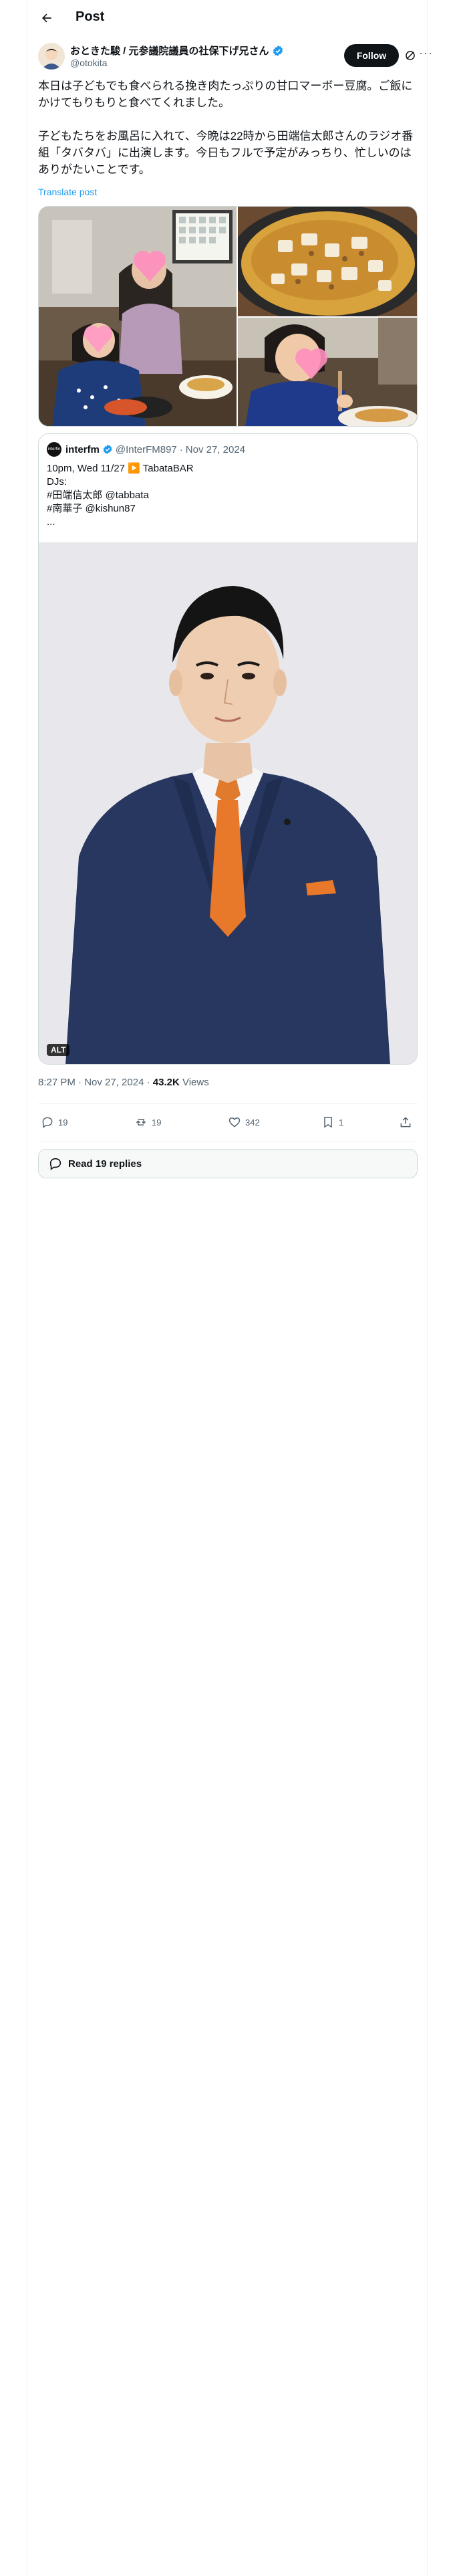 The image size is (451, 2576). What do you see at coordinates (91, 1082) in the screenshot?
I see `post-timestamp: 8:27 PM · Nov 27, 2024` at bounding box center [91, 1082].